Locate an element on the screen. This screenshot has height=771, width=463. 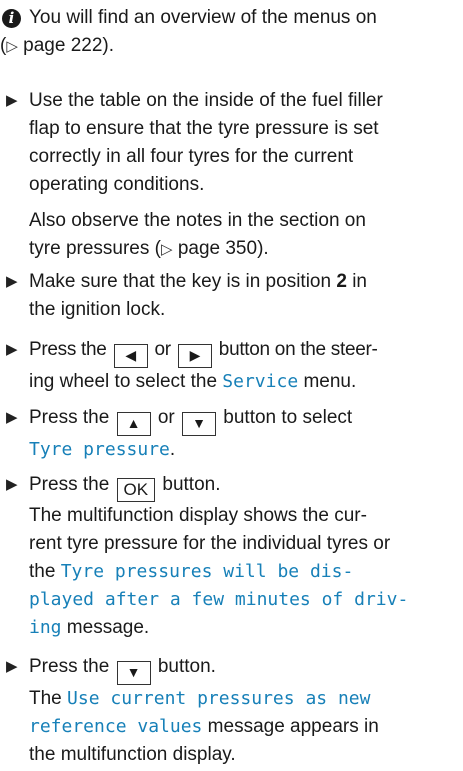
step-6-line: the multifunction display. is located at coordinates (132, 754).